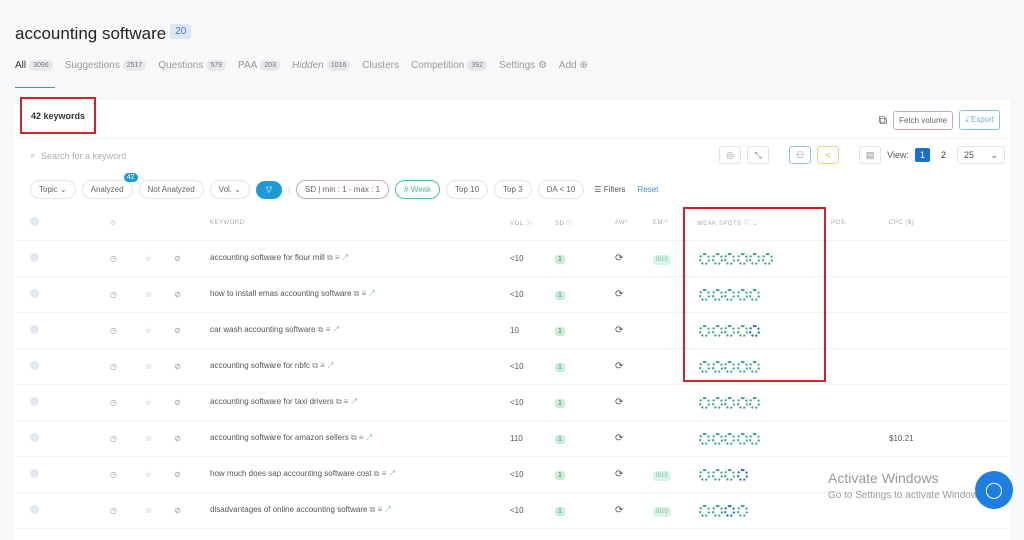  Describe the element at coordinates (994, 490) in the screenshot. I see `chat-button: ◯` at that location.